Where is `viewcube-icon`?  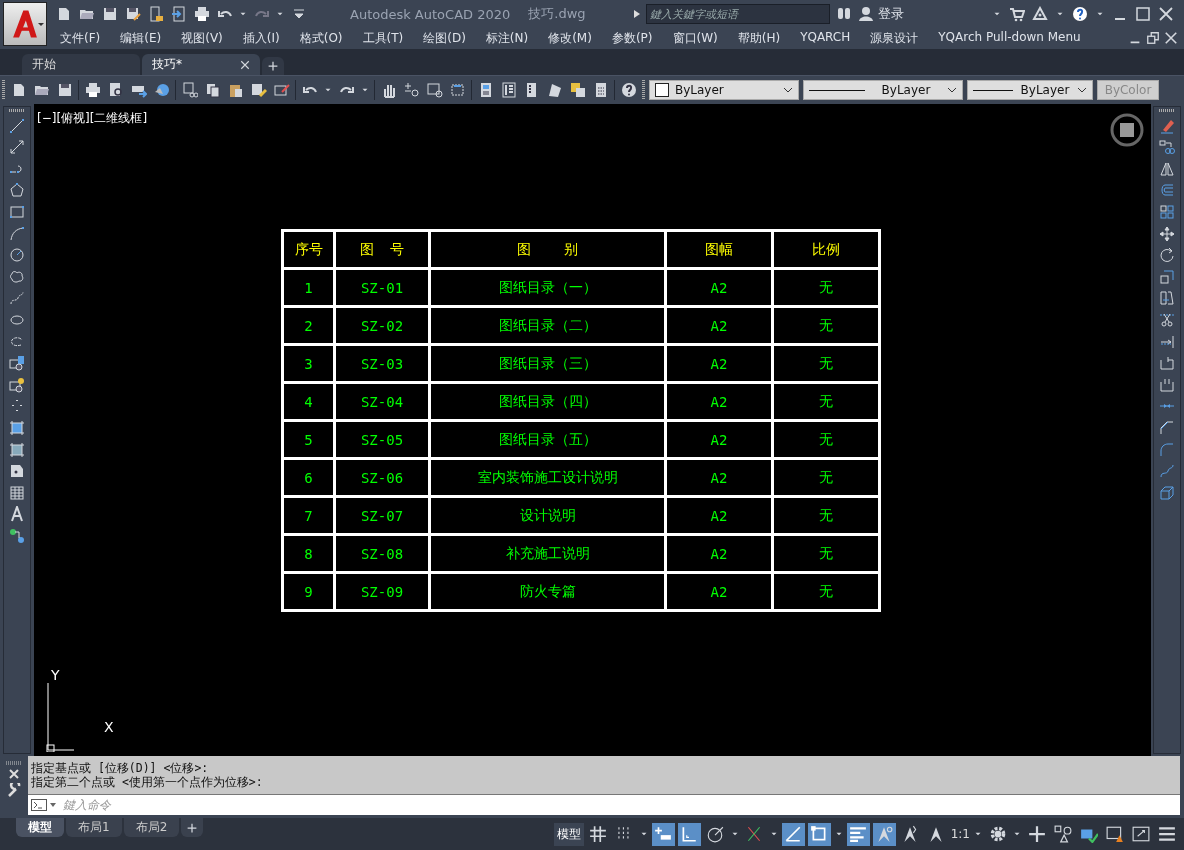 viewcube-icon is located at coordinates (1127, 130).